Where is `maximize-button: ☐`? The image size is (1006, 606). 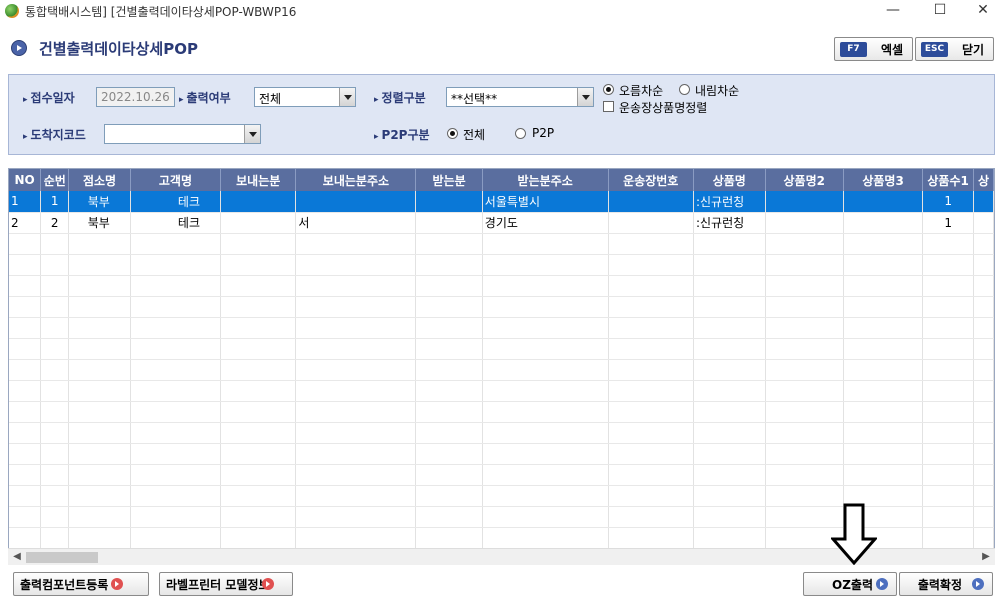
maximize-button: ☐ is located at coordinates (940, 11).